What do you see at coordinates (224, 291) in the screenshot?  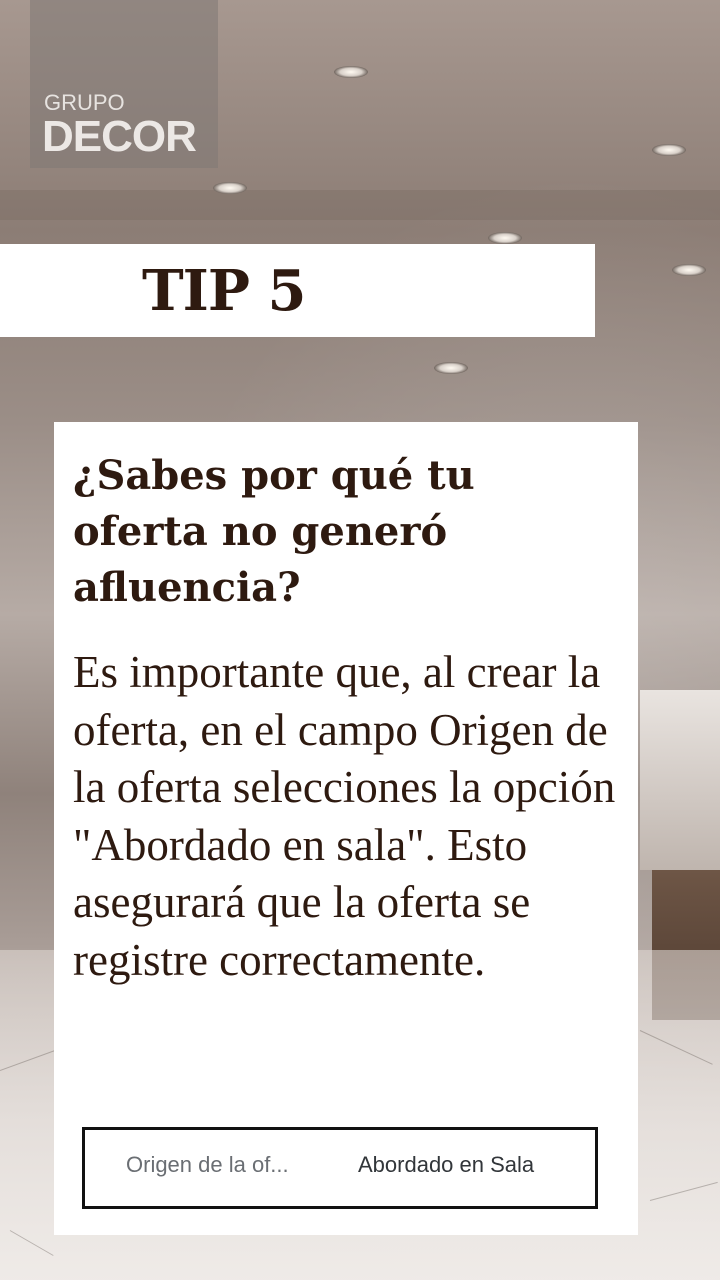 I see `tip-label: TIP 5` at bounding box center [224, 291].